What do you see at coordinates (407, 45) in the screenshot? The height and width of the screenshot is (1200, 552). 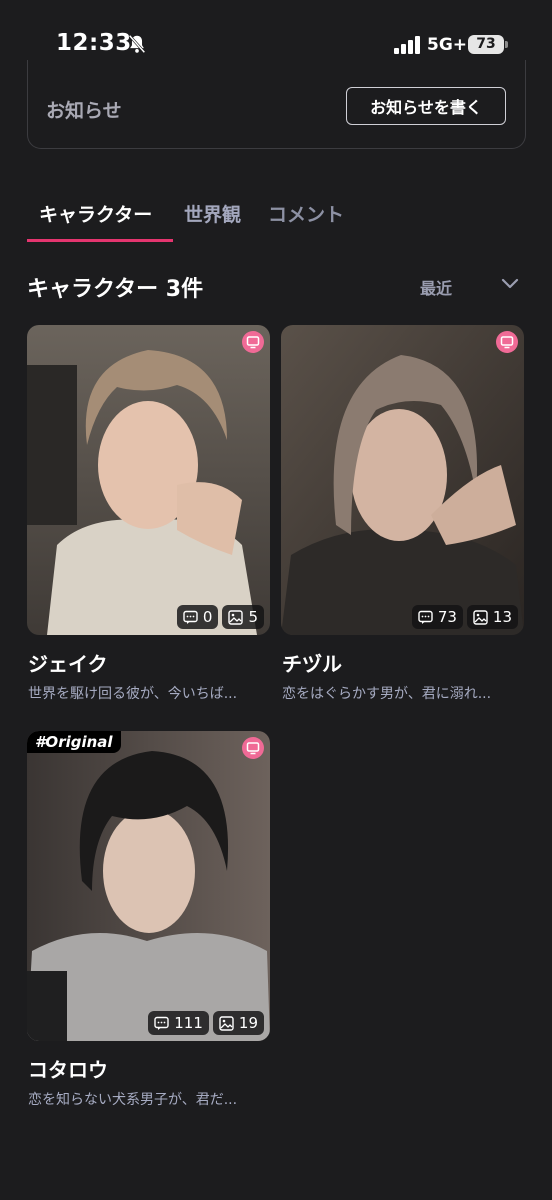 I see `signal-icon` at bounding box center [407, 45].